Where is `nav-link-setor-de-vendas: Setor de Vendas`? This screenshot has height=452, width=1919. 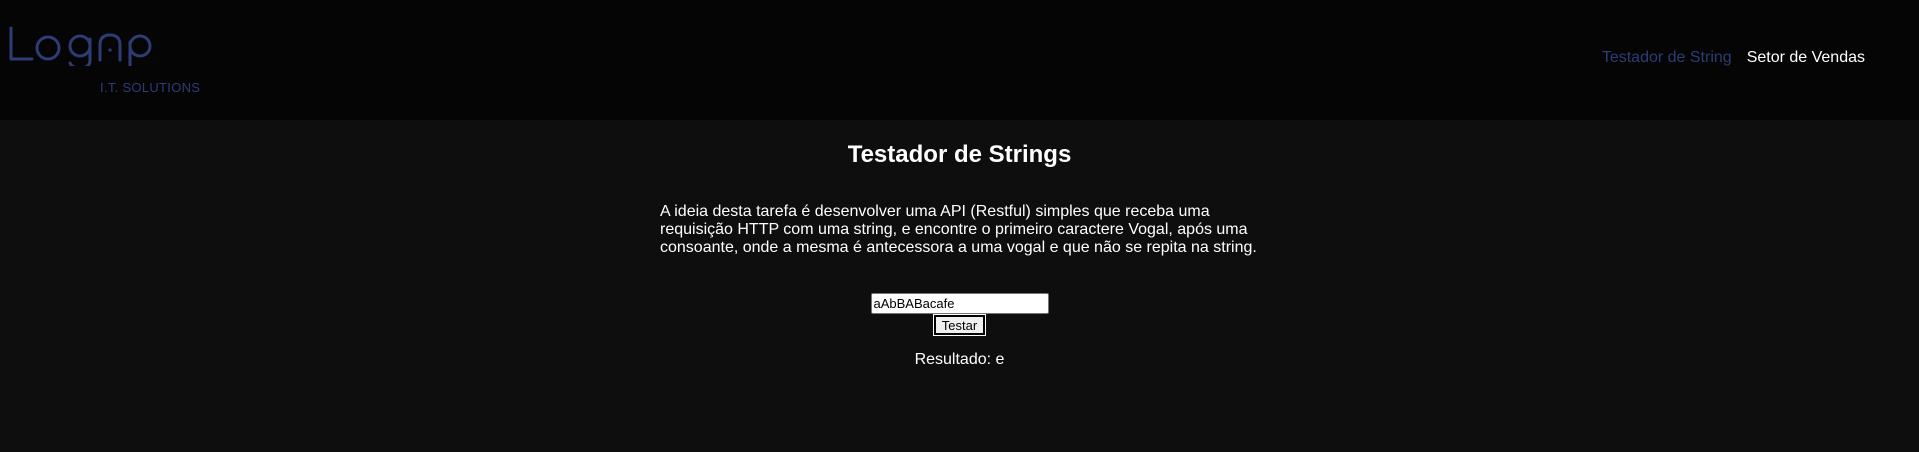
nav-link-setor-de-vendas: Setor de Vendas is located at coordinates (1806, 58).